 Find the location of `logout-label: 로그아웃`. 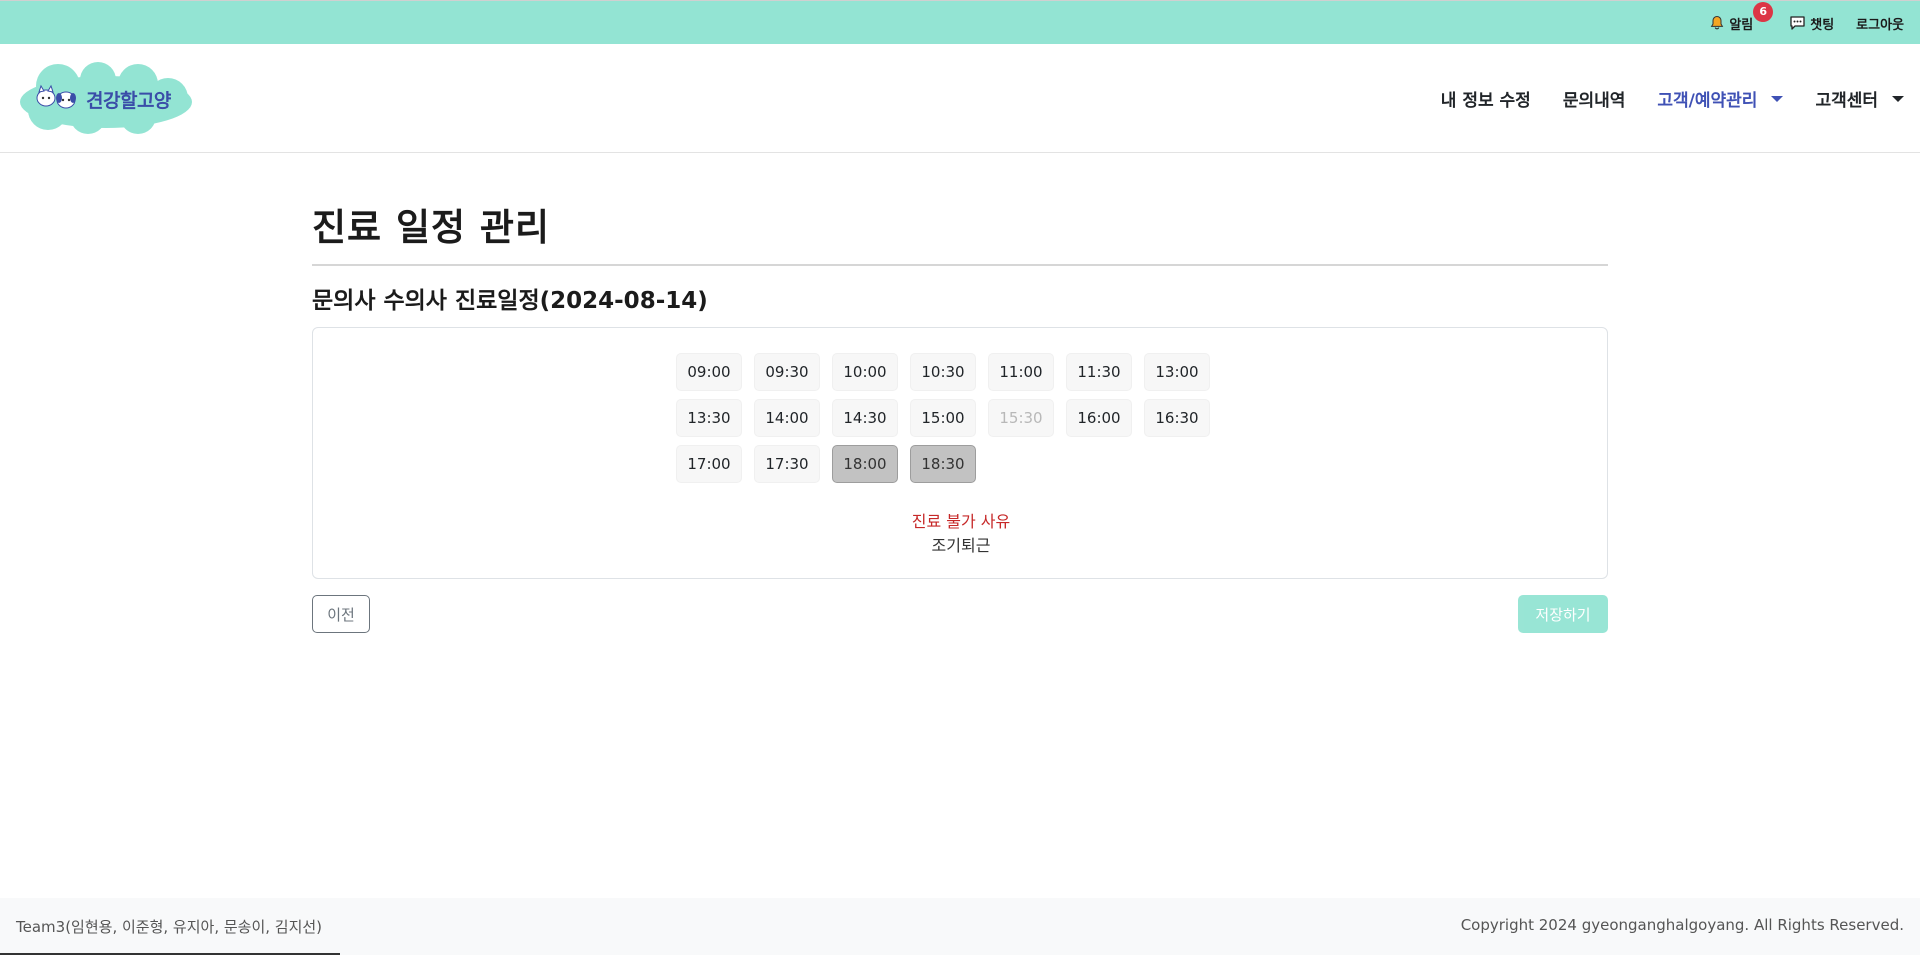

logout-label: 로그아웃 is located at coordinates (1880, 25).